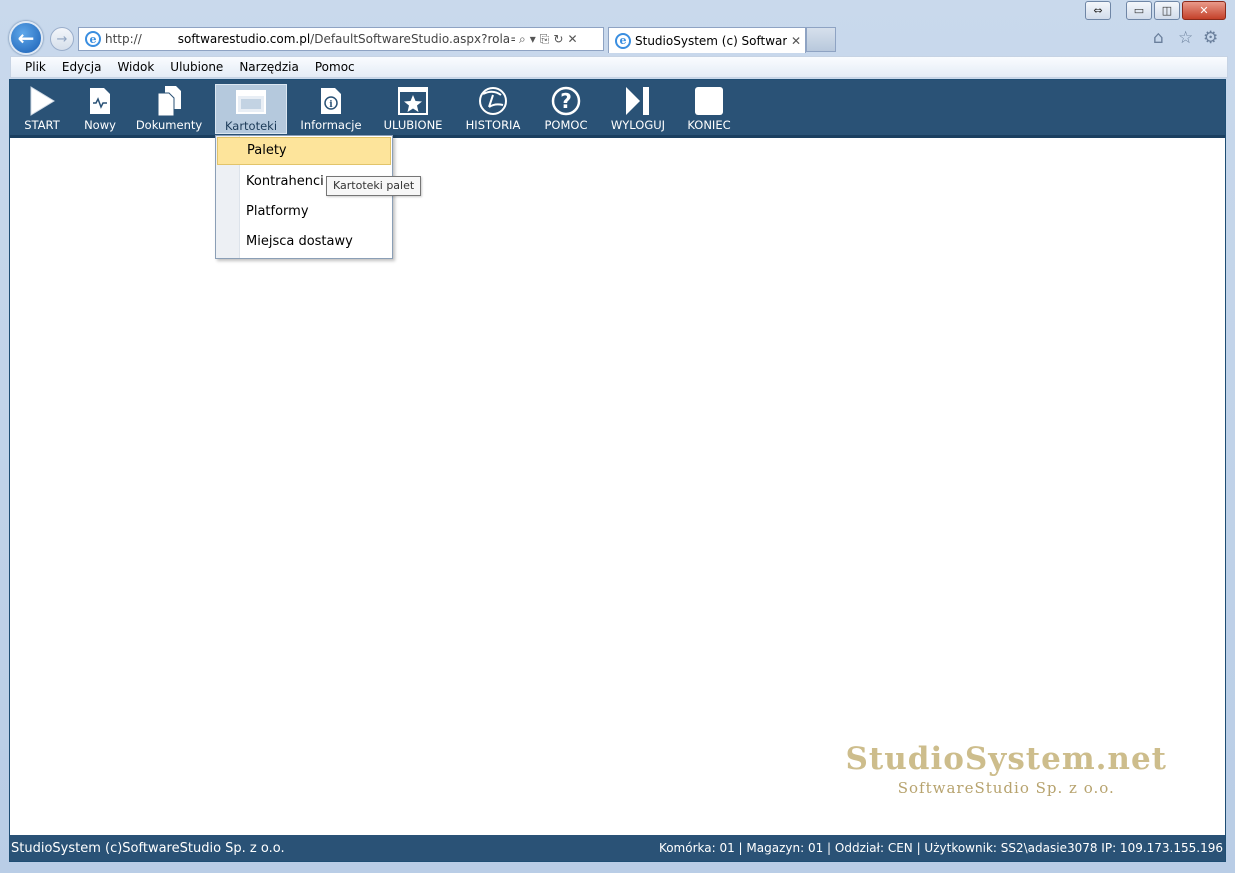 The height and width of the screenshot is (873, 1235). I want to click on toolbar-kartoteki-button: Kartoteki, so click(251, 109).